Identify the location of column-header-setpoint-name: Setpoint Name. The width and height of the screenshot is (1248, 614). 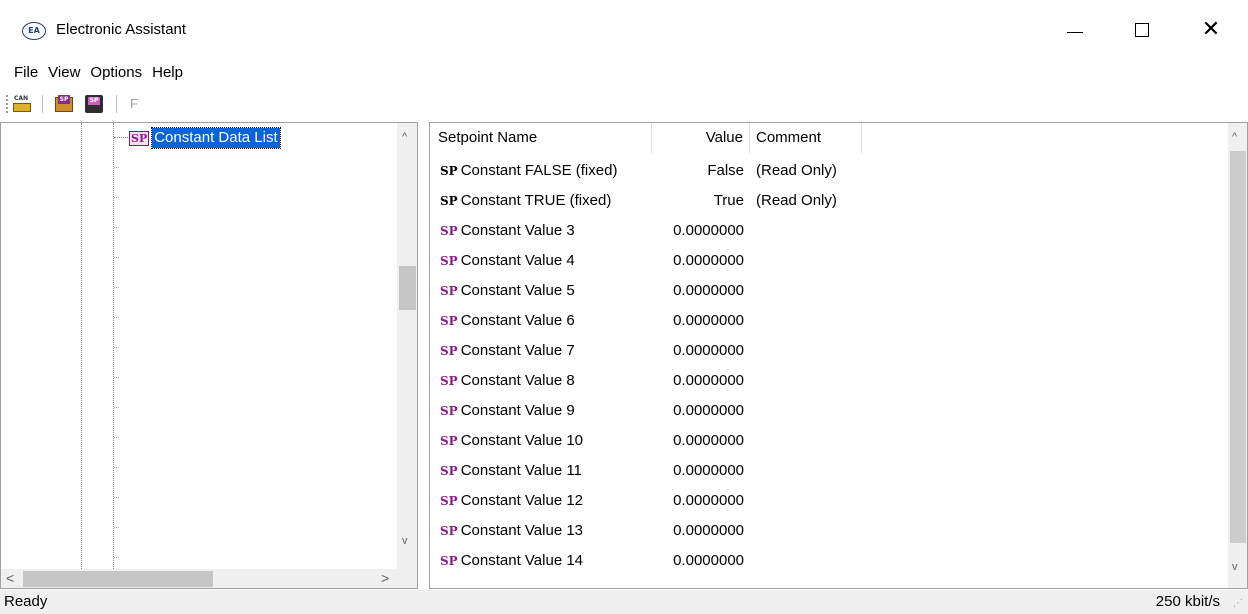
(541, 138).